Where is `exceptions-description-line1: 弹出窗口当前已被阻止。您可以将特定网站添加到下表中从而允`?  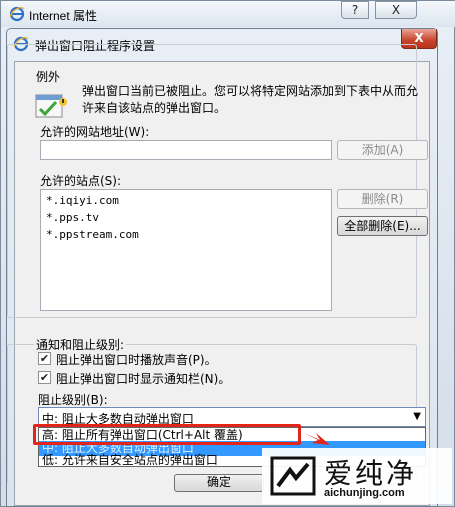
exceptions-description-line1: 弹出窗口当前已被阻止。您可以将特定网站添加到下表中从而允 is located at coordinates (250, 91).